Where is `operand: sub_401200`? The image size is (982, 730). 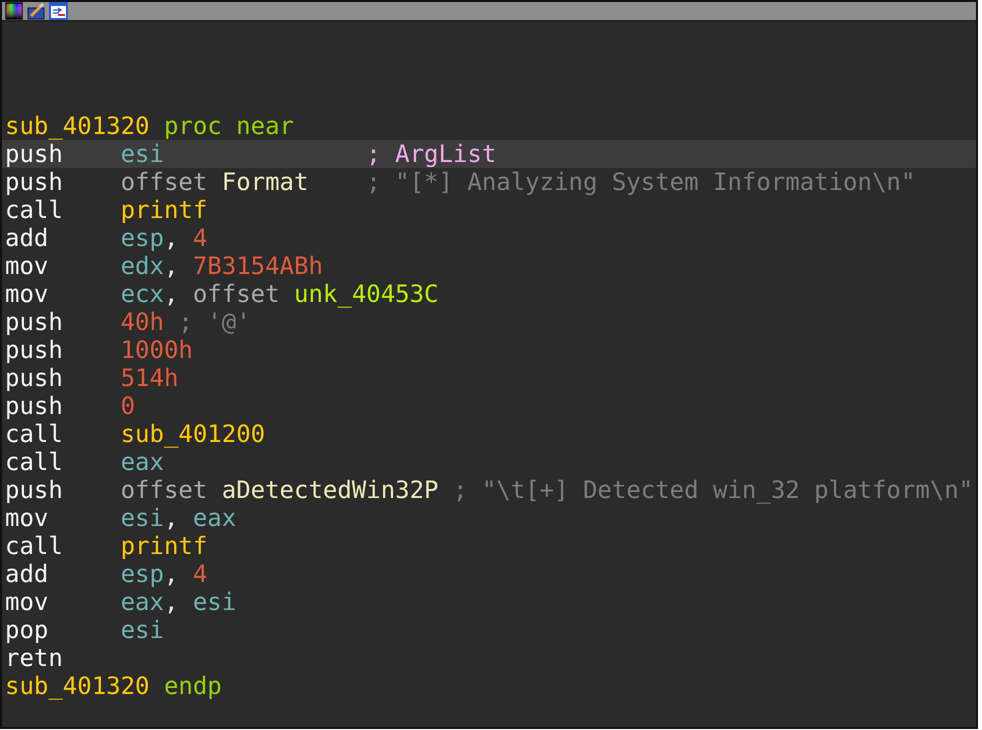
operand: sub_401200 is located at coordinates (193, 434).